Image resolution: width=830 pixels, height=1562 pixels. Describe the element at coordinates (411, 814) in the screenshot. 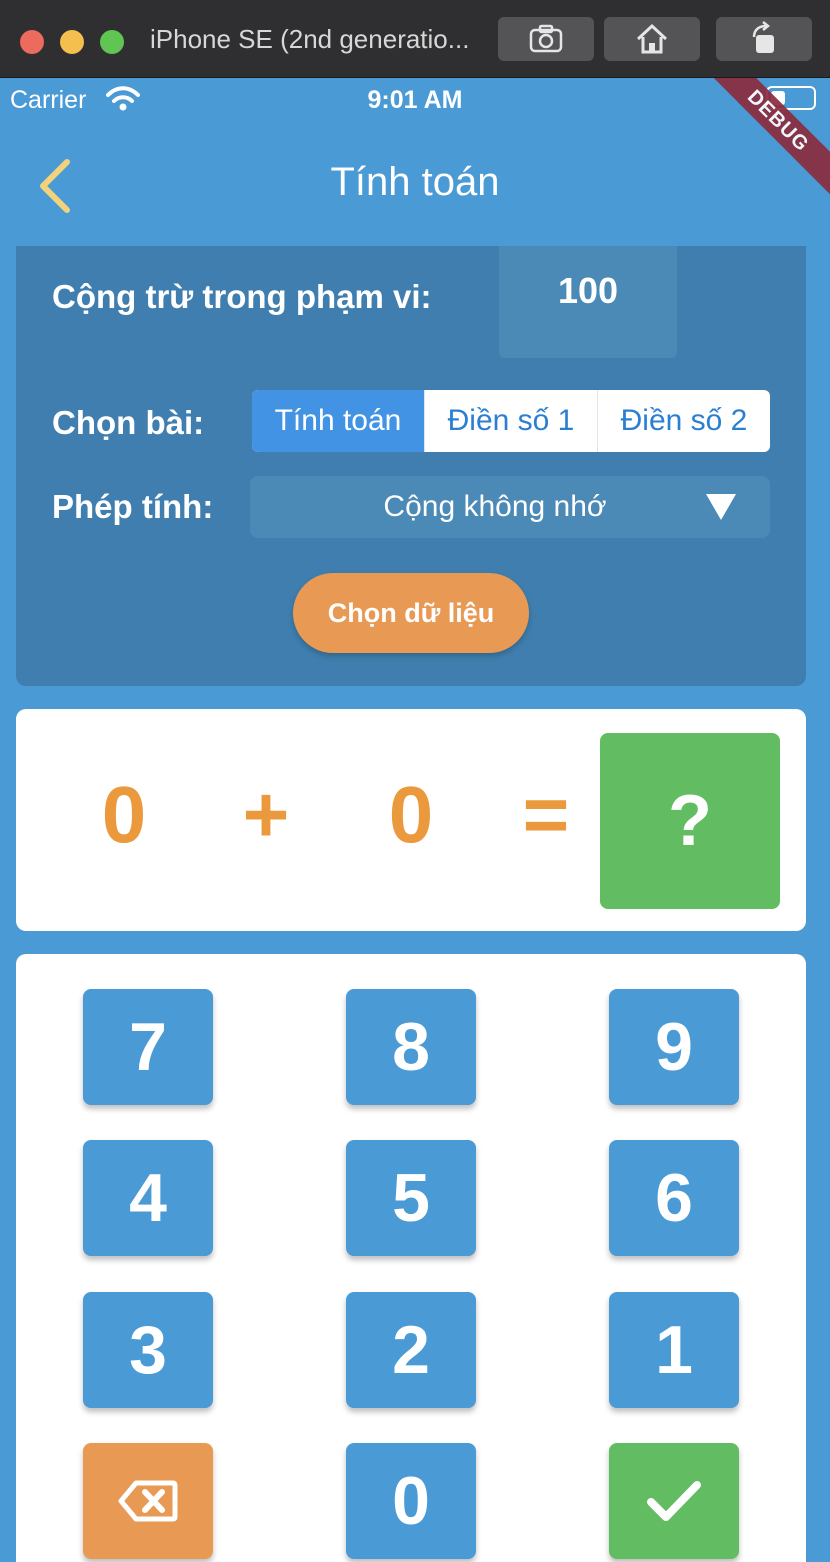

I see `operand-2: 0` at that location.